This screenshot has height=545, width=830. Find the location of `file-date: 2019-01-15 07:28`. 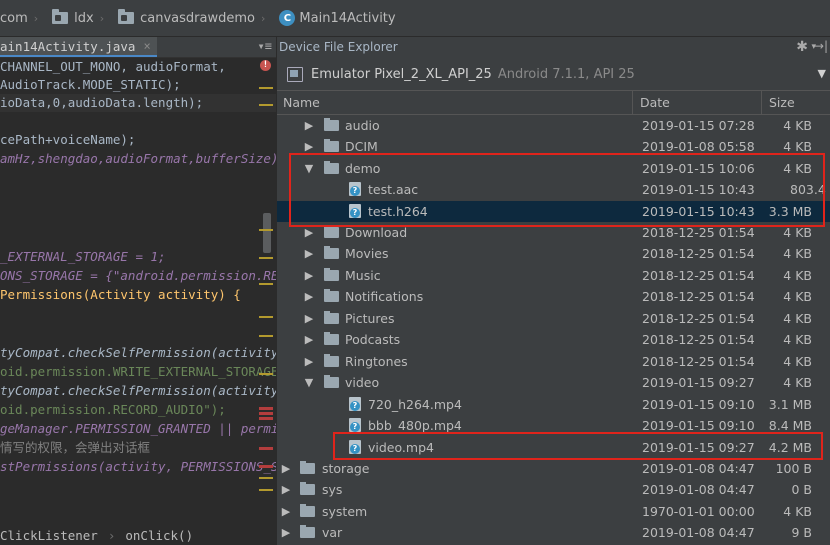

file-date: 2019-01-15 07:28 is located at coordinates (698, 125).